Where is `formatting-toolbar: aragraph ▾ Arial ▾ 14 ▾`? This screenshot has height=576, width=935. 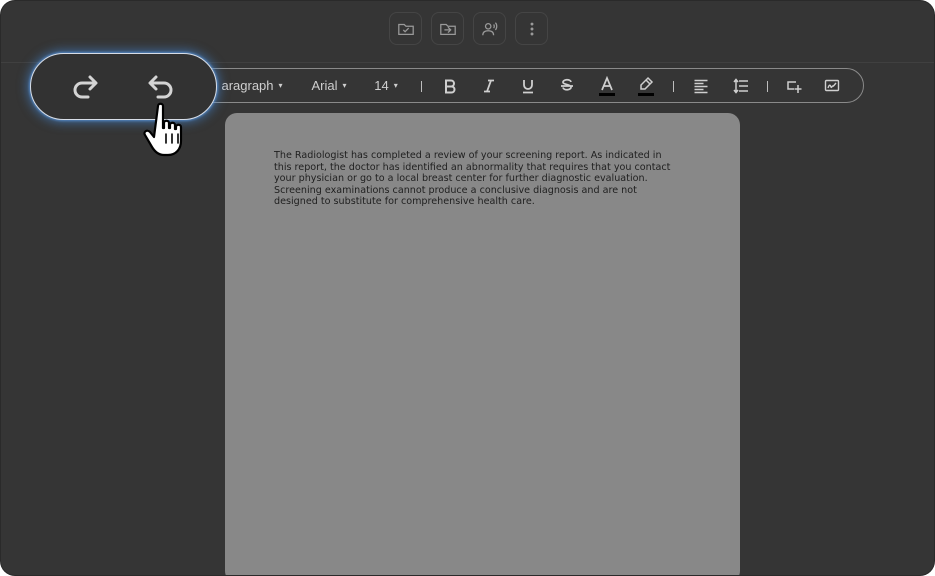
formatting-toolbar: aragraph ▾ Arial ▾ 14 ▾ is located at coordinates (525, 85).